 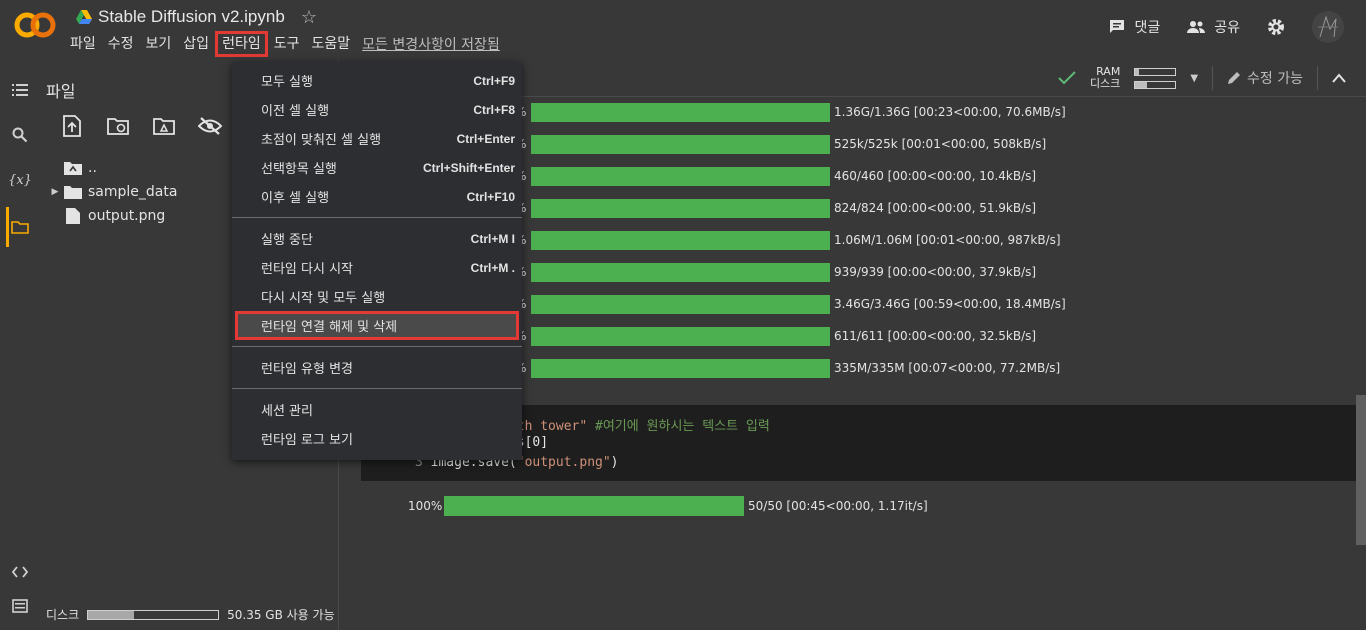 I want to click on menu-tools: 도구, so click(x=287, y=44).